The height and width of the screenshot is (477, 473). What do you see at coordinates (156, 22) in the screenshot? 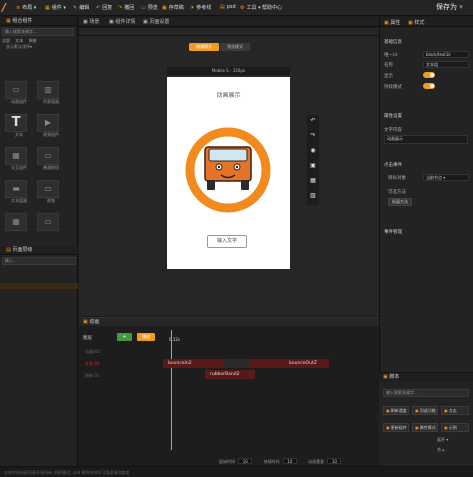
I see `tab-page-settings: ▣ 页面设置` at bounding box center [156, 22].